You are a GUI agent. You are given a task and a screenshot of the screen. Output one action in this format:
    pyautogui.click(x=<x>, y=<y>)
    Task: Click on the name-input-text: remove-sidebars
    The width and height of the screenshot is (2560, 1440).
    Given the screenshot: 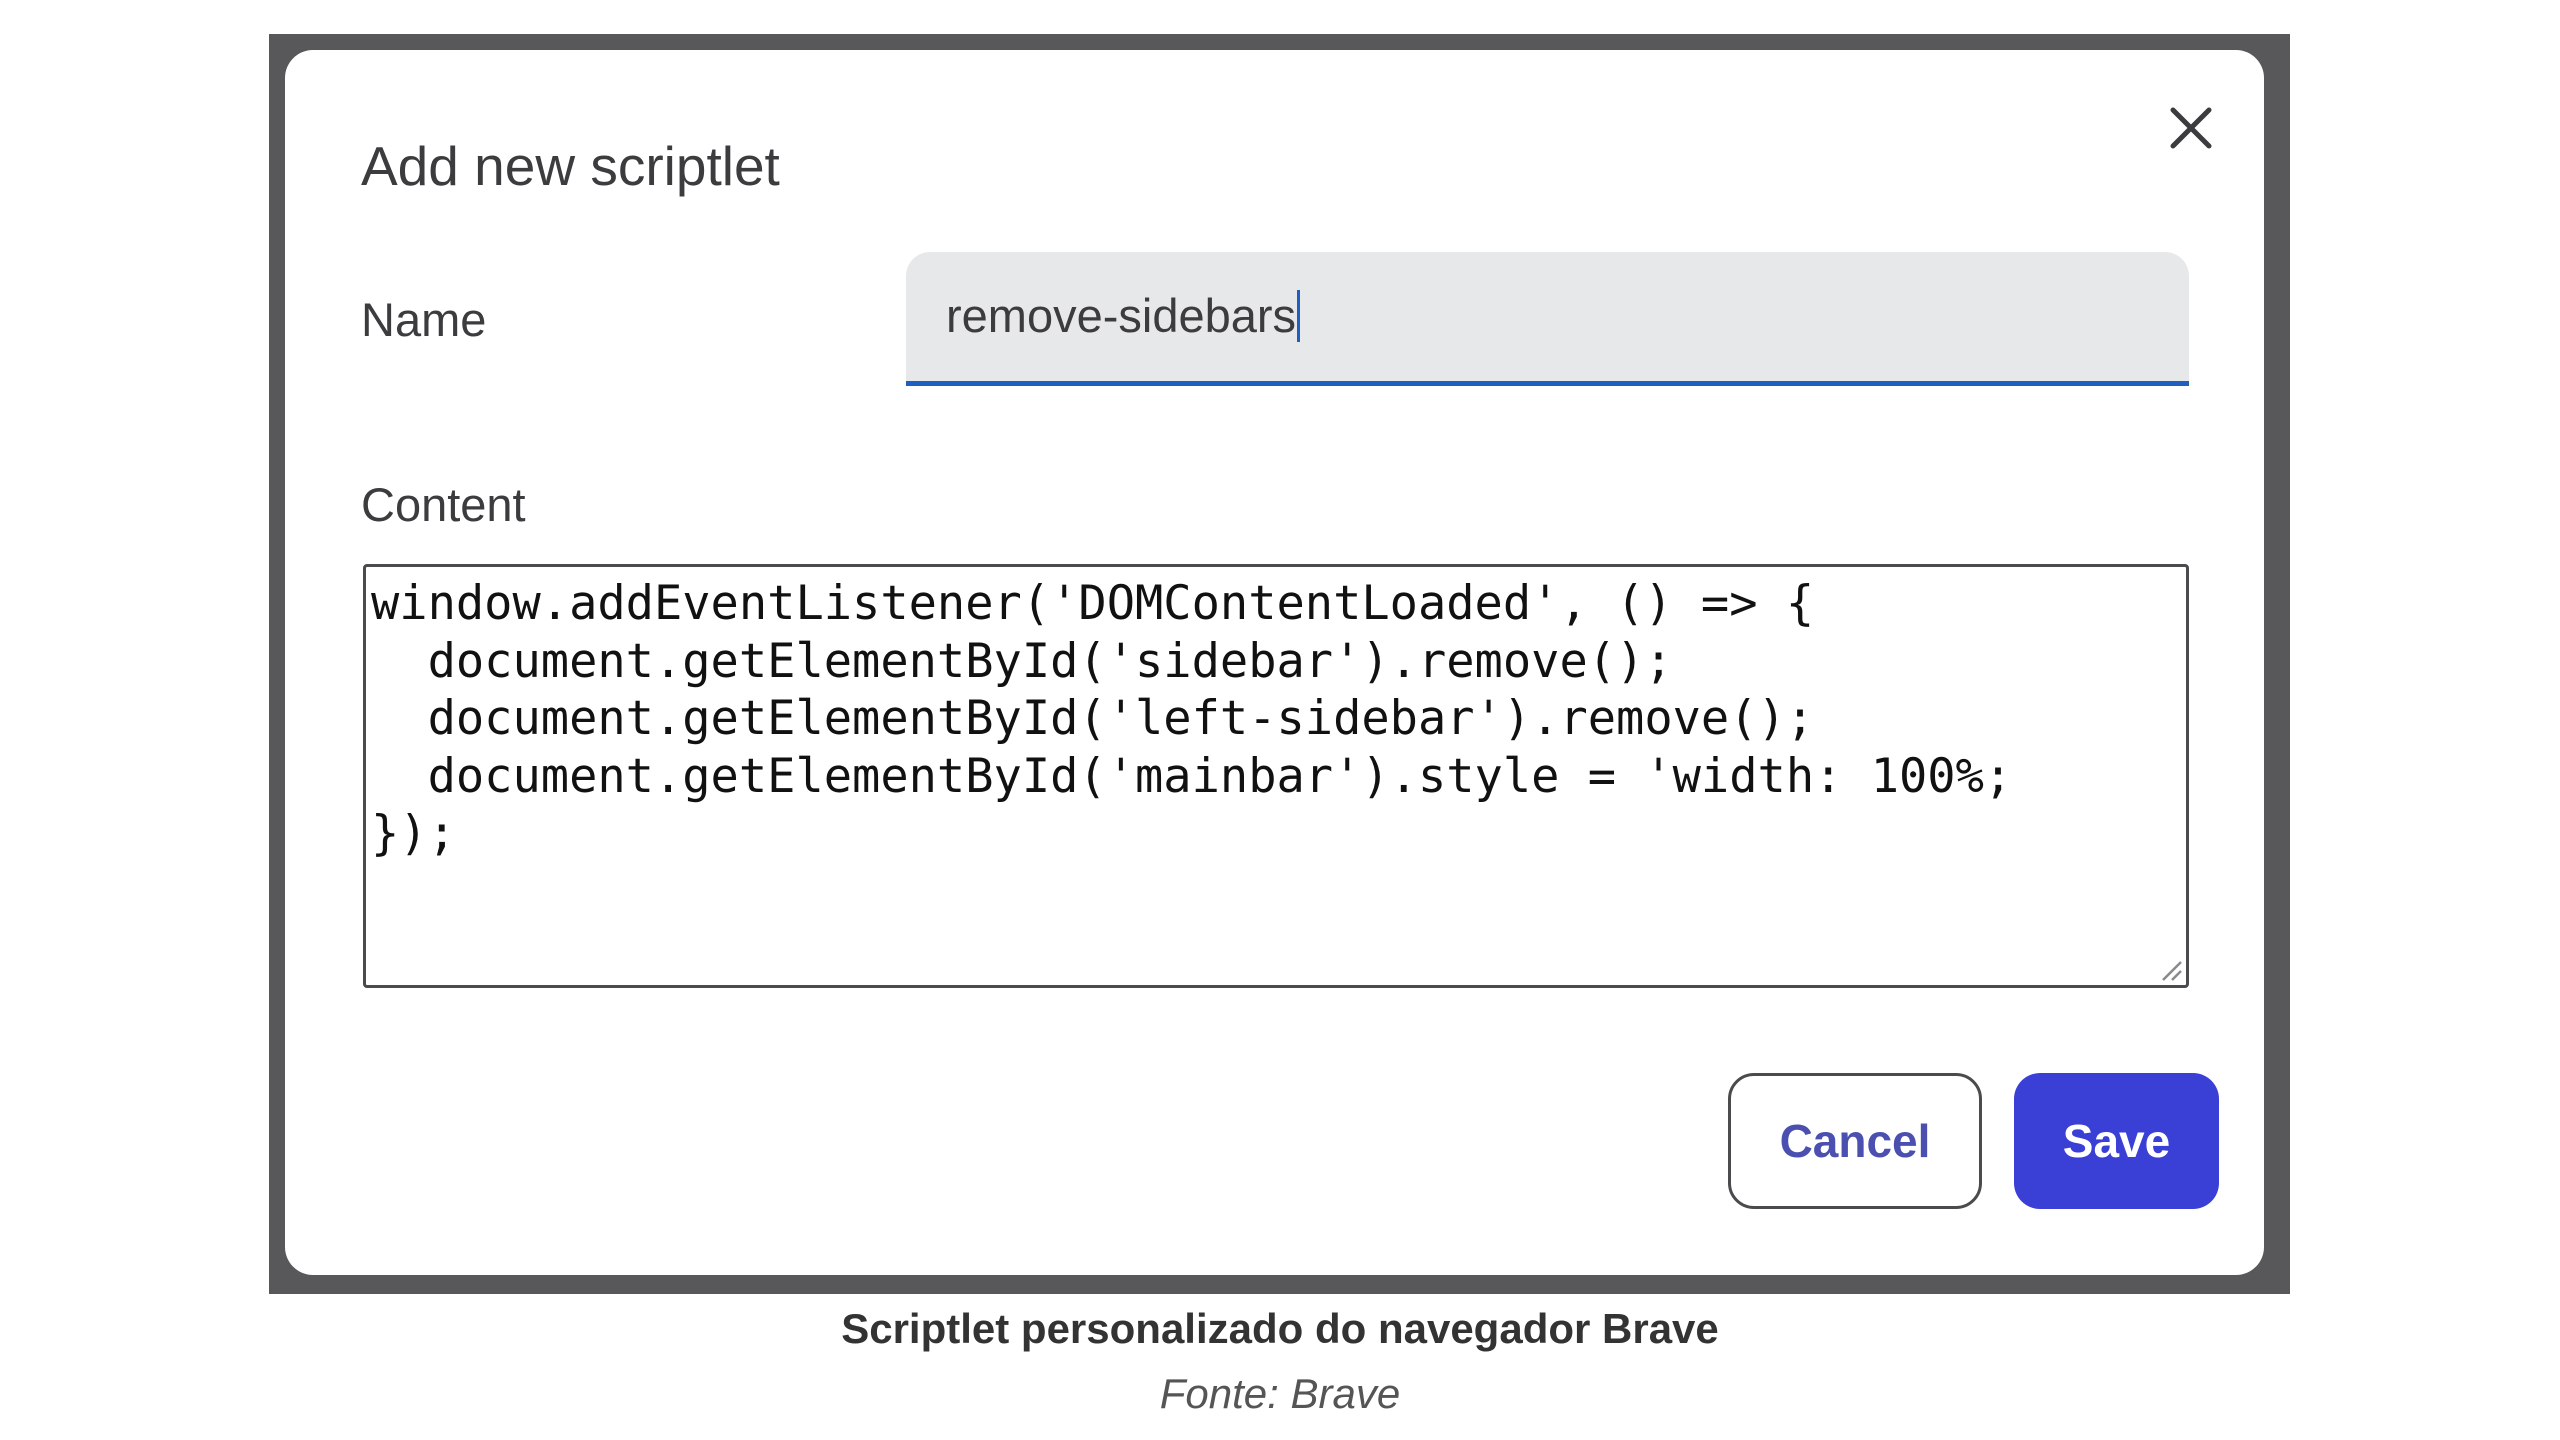 What is the action you would take?
    pyautogui.click(x=1121, y=315)
    